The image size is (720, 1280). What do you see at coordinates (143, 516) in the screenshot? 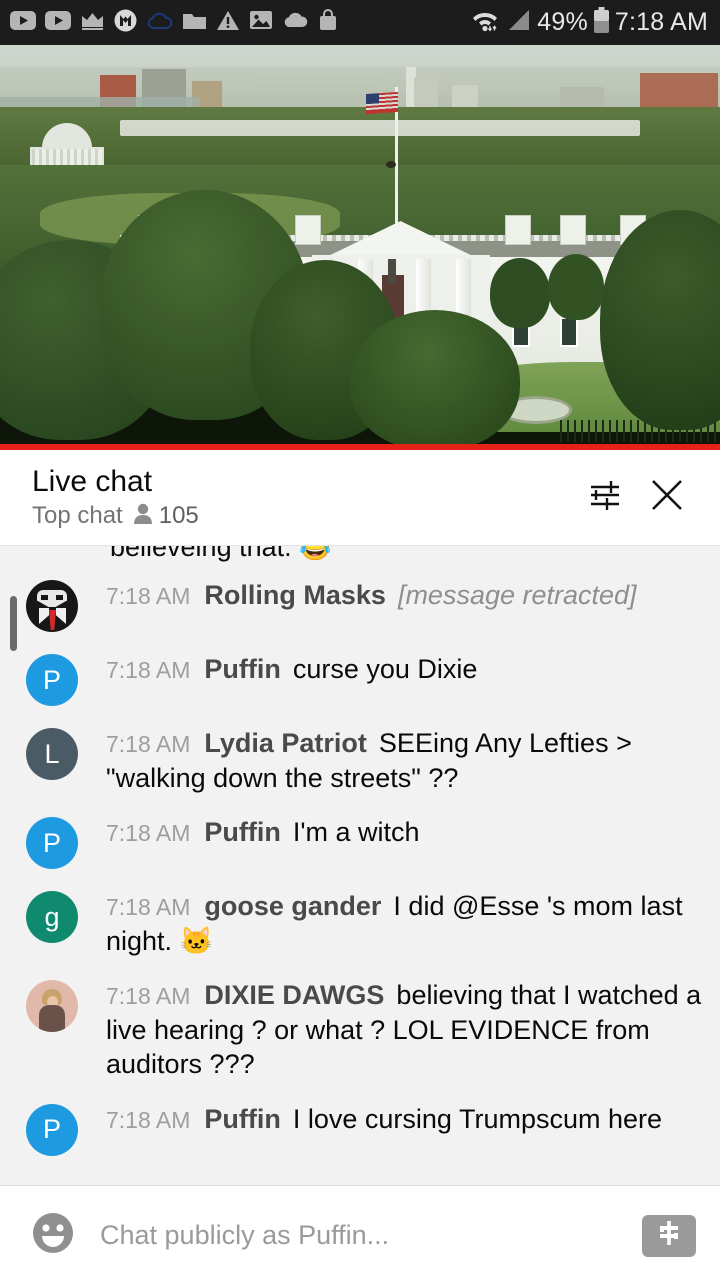
I see `person-icon` at bounding box center [143, 516].